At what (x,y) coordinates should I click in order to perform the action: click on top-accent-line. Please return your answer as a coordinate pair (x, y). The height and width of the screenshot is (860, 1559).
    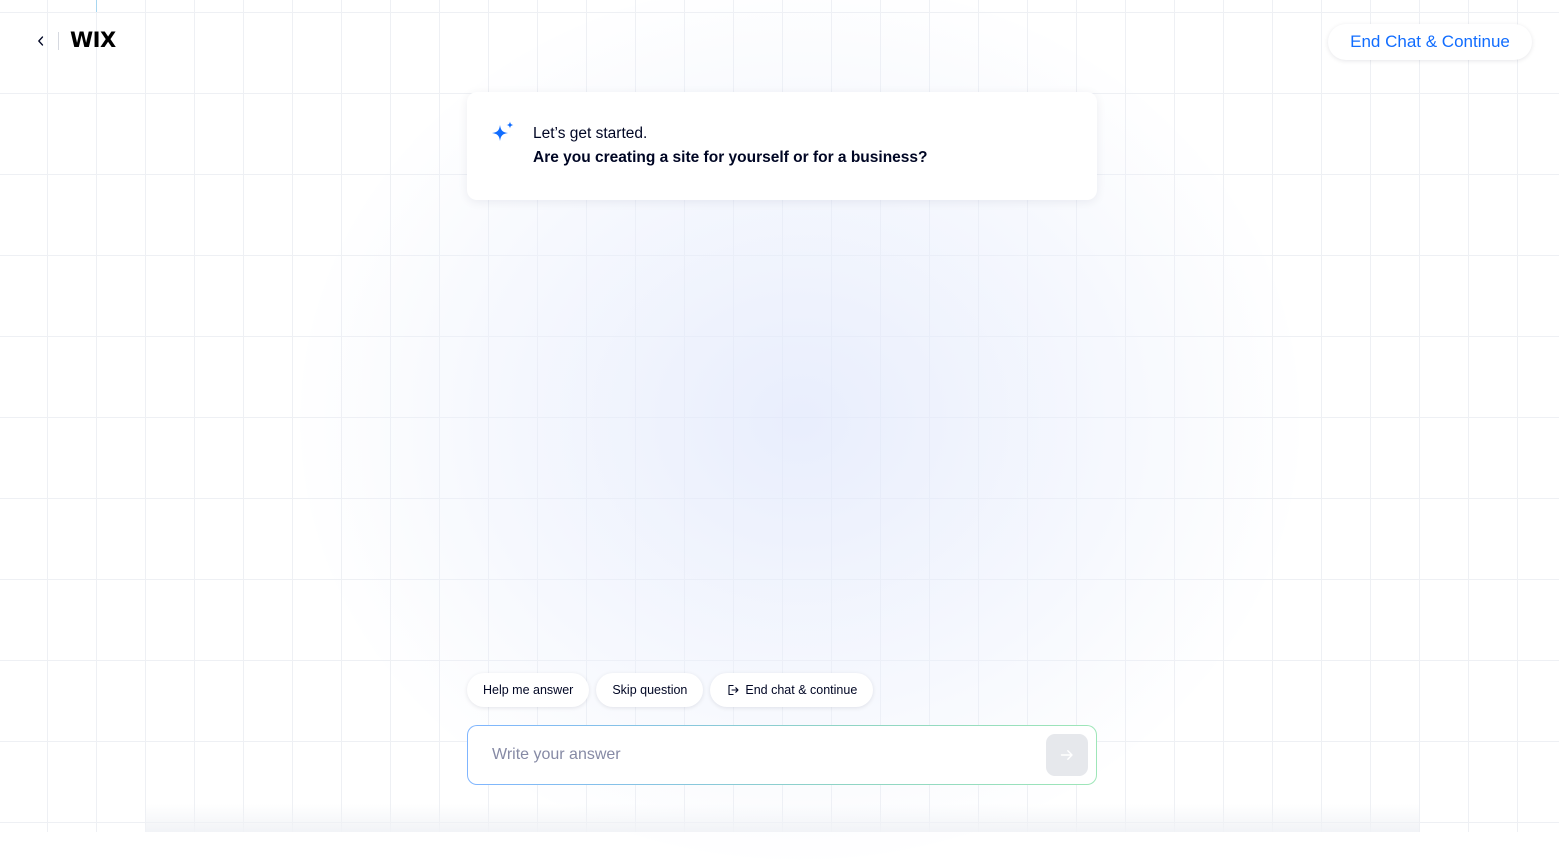
    Looking at the image, I should click on (96, 6).